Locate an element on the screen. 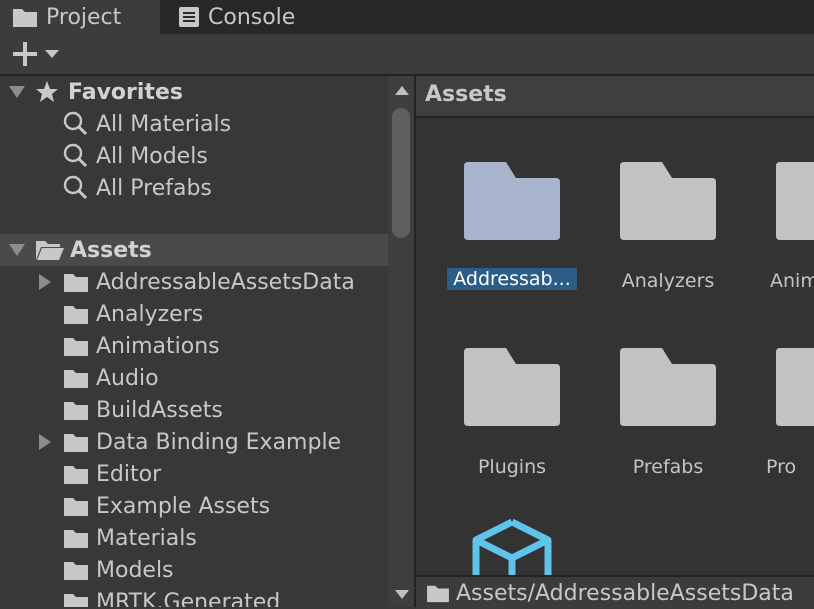  tab-label: Project is located at coordinates (84, 17).